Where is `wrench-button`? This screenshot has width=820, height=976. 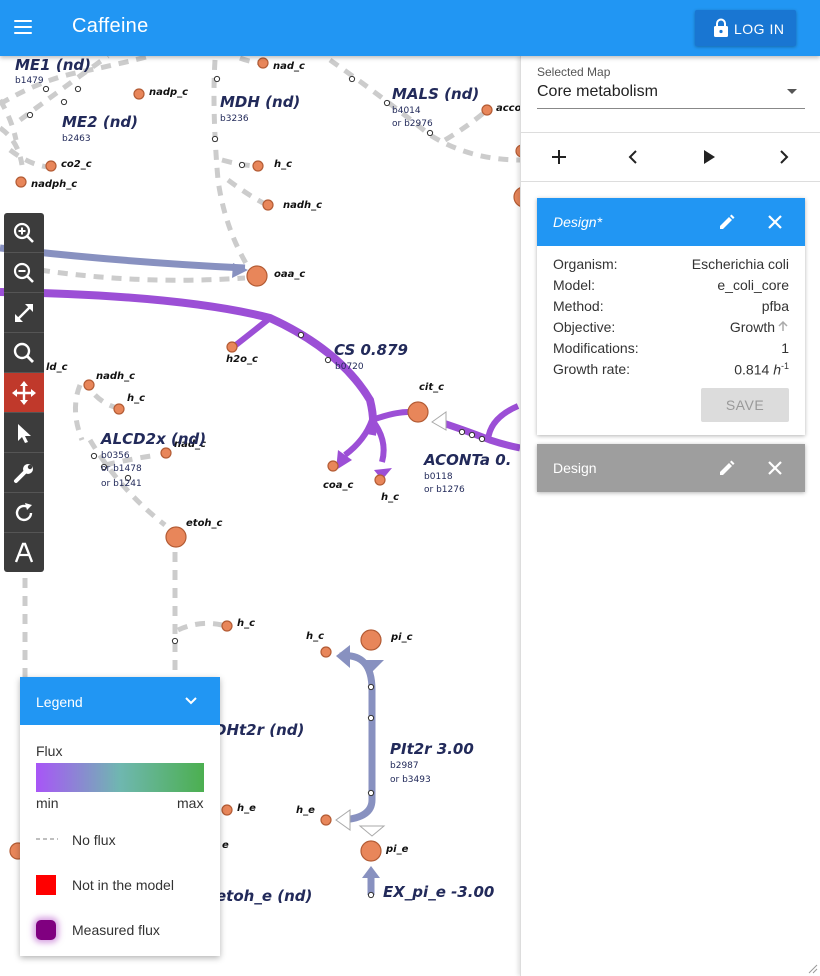 wrench-button is located at coordinates (24, 473).